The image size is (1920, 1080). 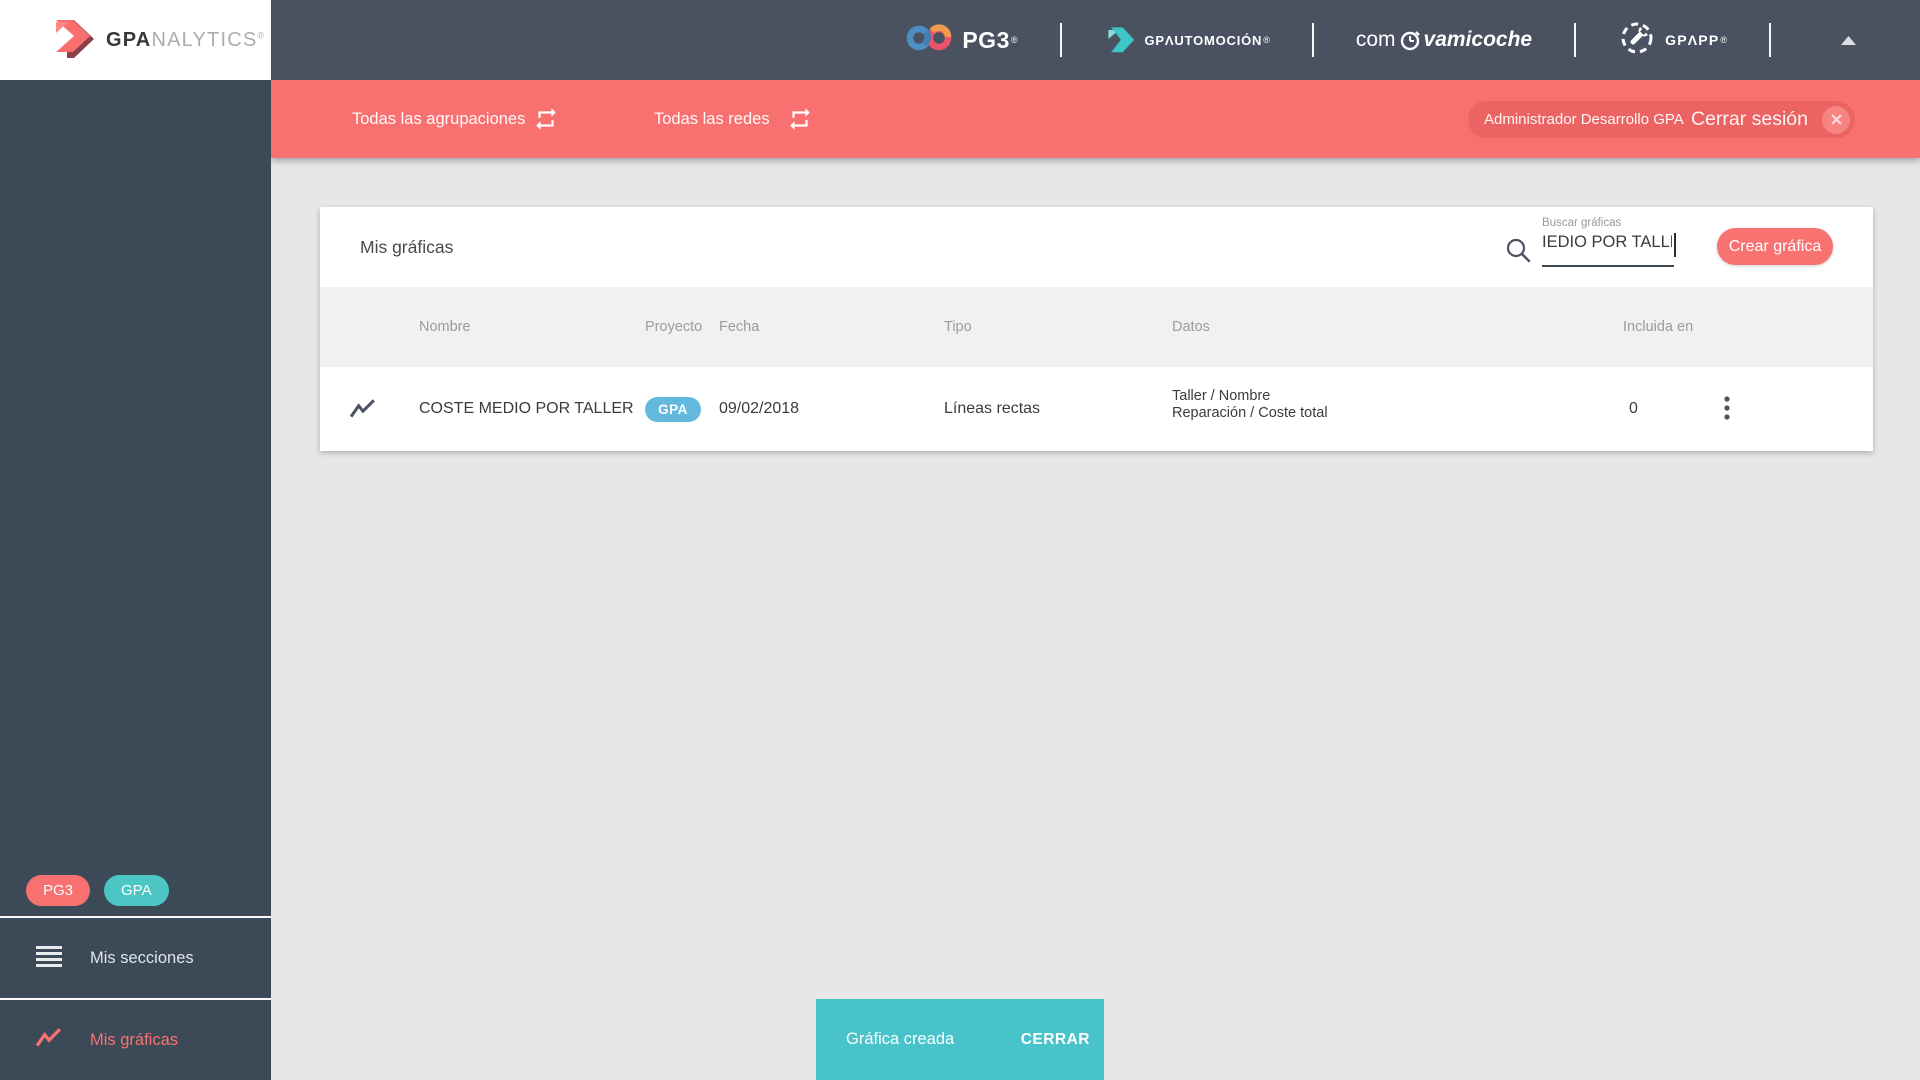 What do you see at coordinates (759, 408) in the screenshot?
I see `cell-fecha: 09/02/2018` at bounding box center [759, 408].